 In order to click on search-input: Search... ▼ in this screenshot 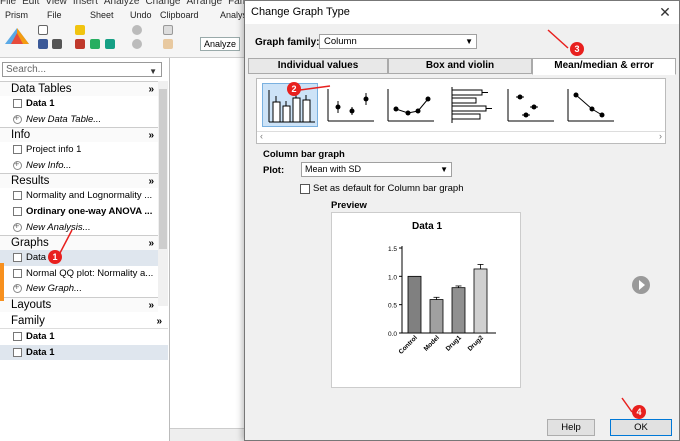, I will do `click(82, 69)`.